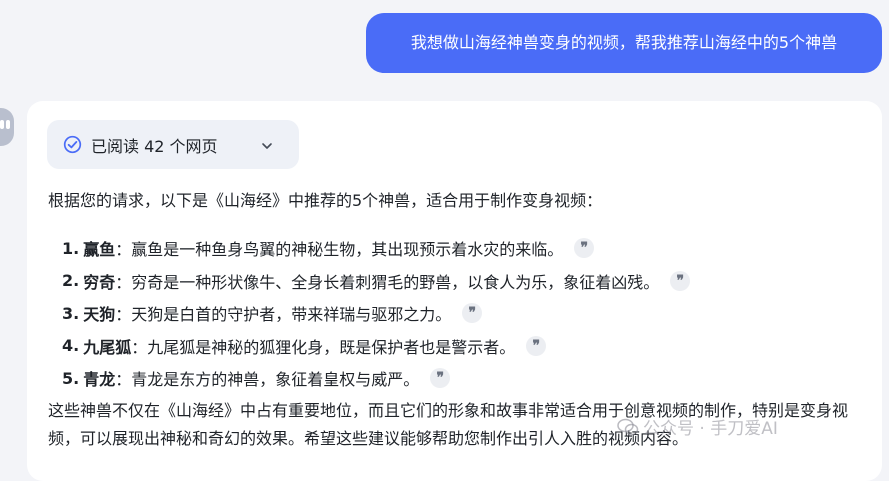 This screenshot has width=889, height=481. Describe the element at coordinates (107, 347) in the screenshot. I see `beast-name: 九尾狐` at that location.